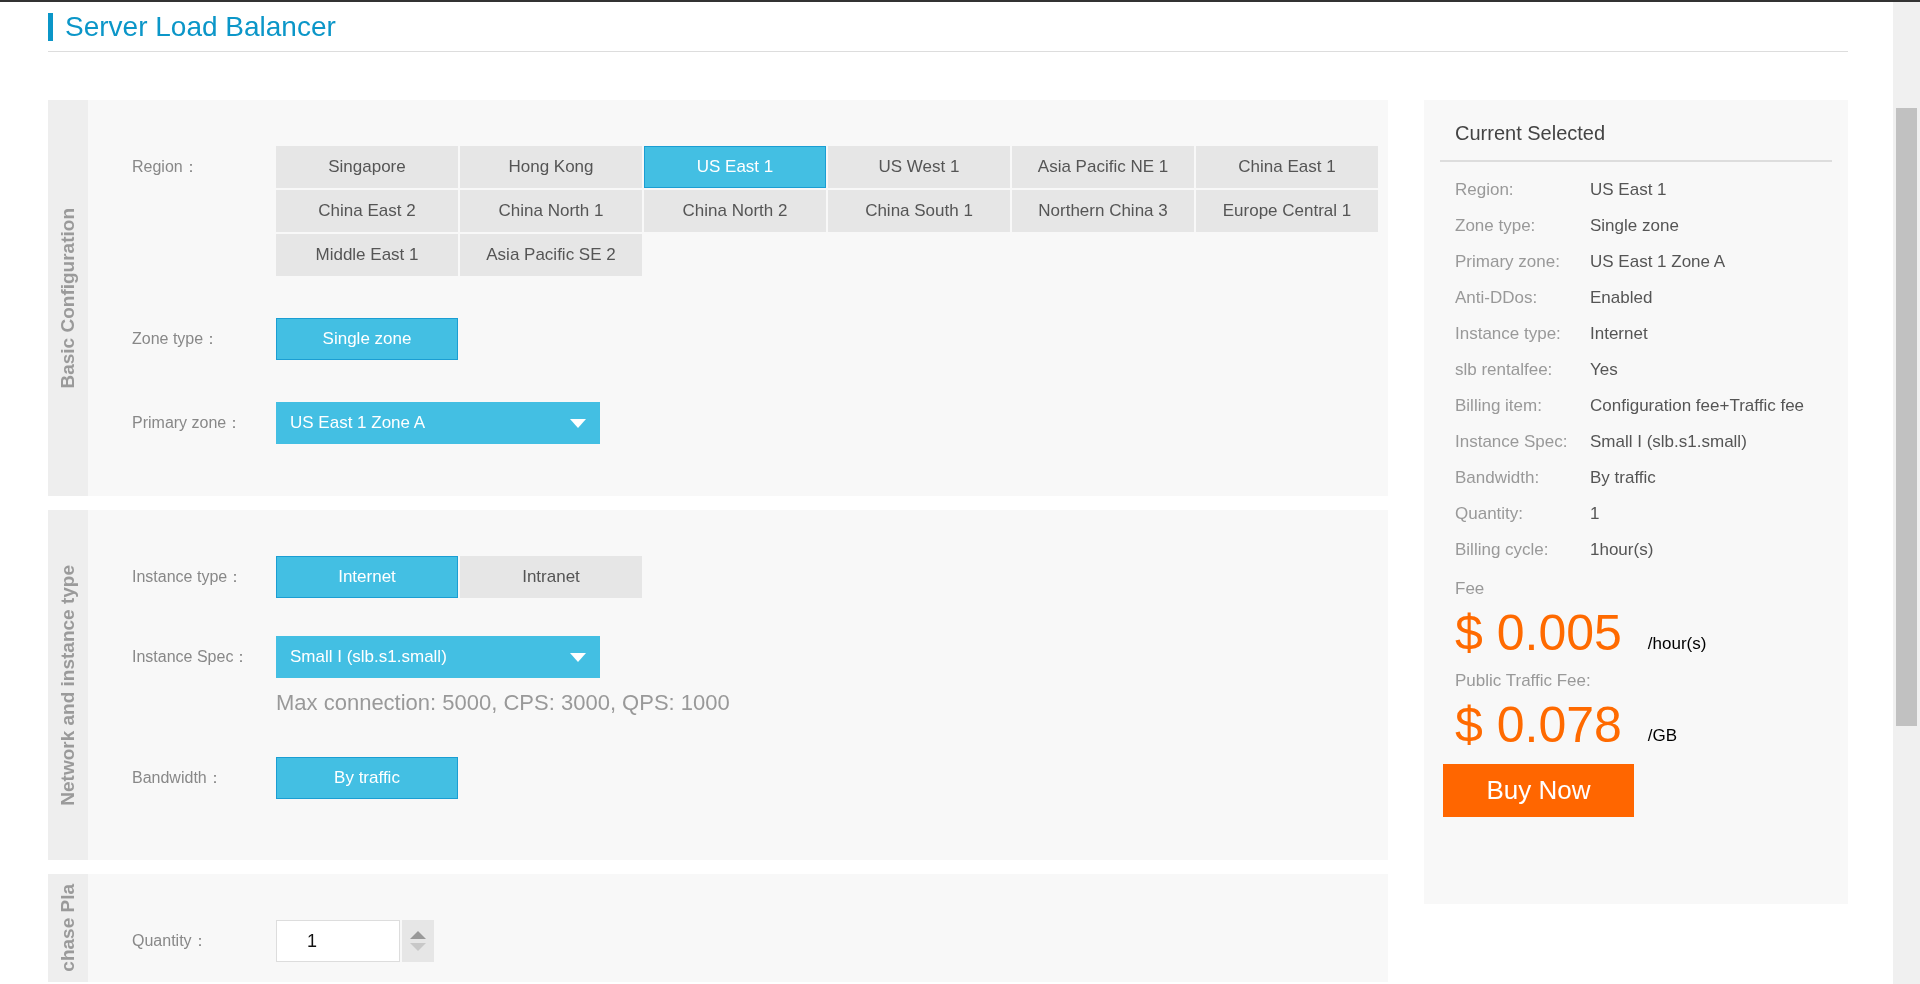 This screenshot has width=1920, height=984. I want to click on option-button: Middle East 1, so click(367, 255).